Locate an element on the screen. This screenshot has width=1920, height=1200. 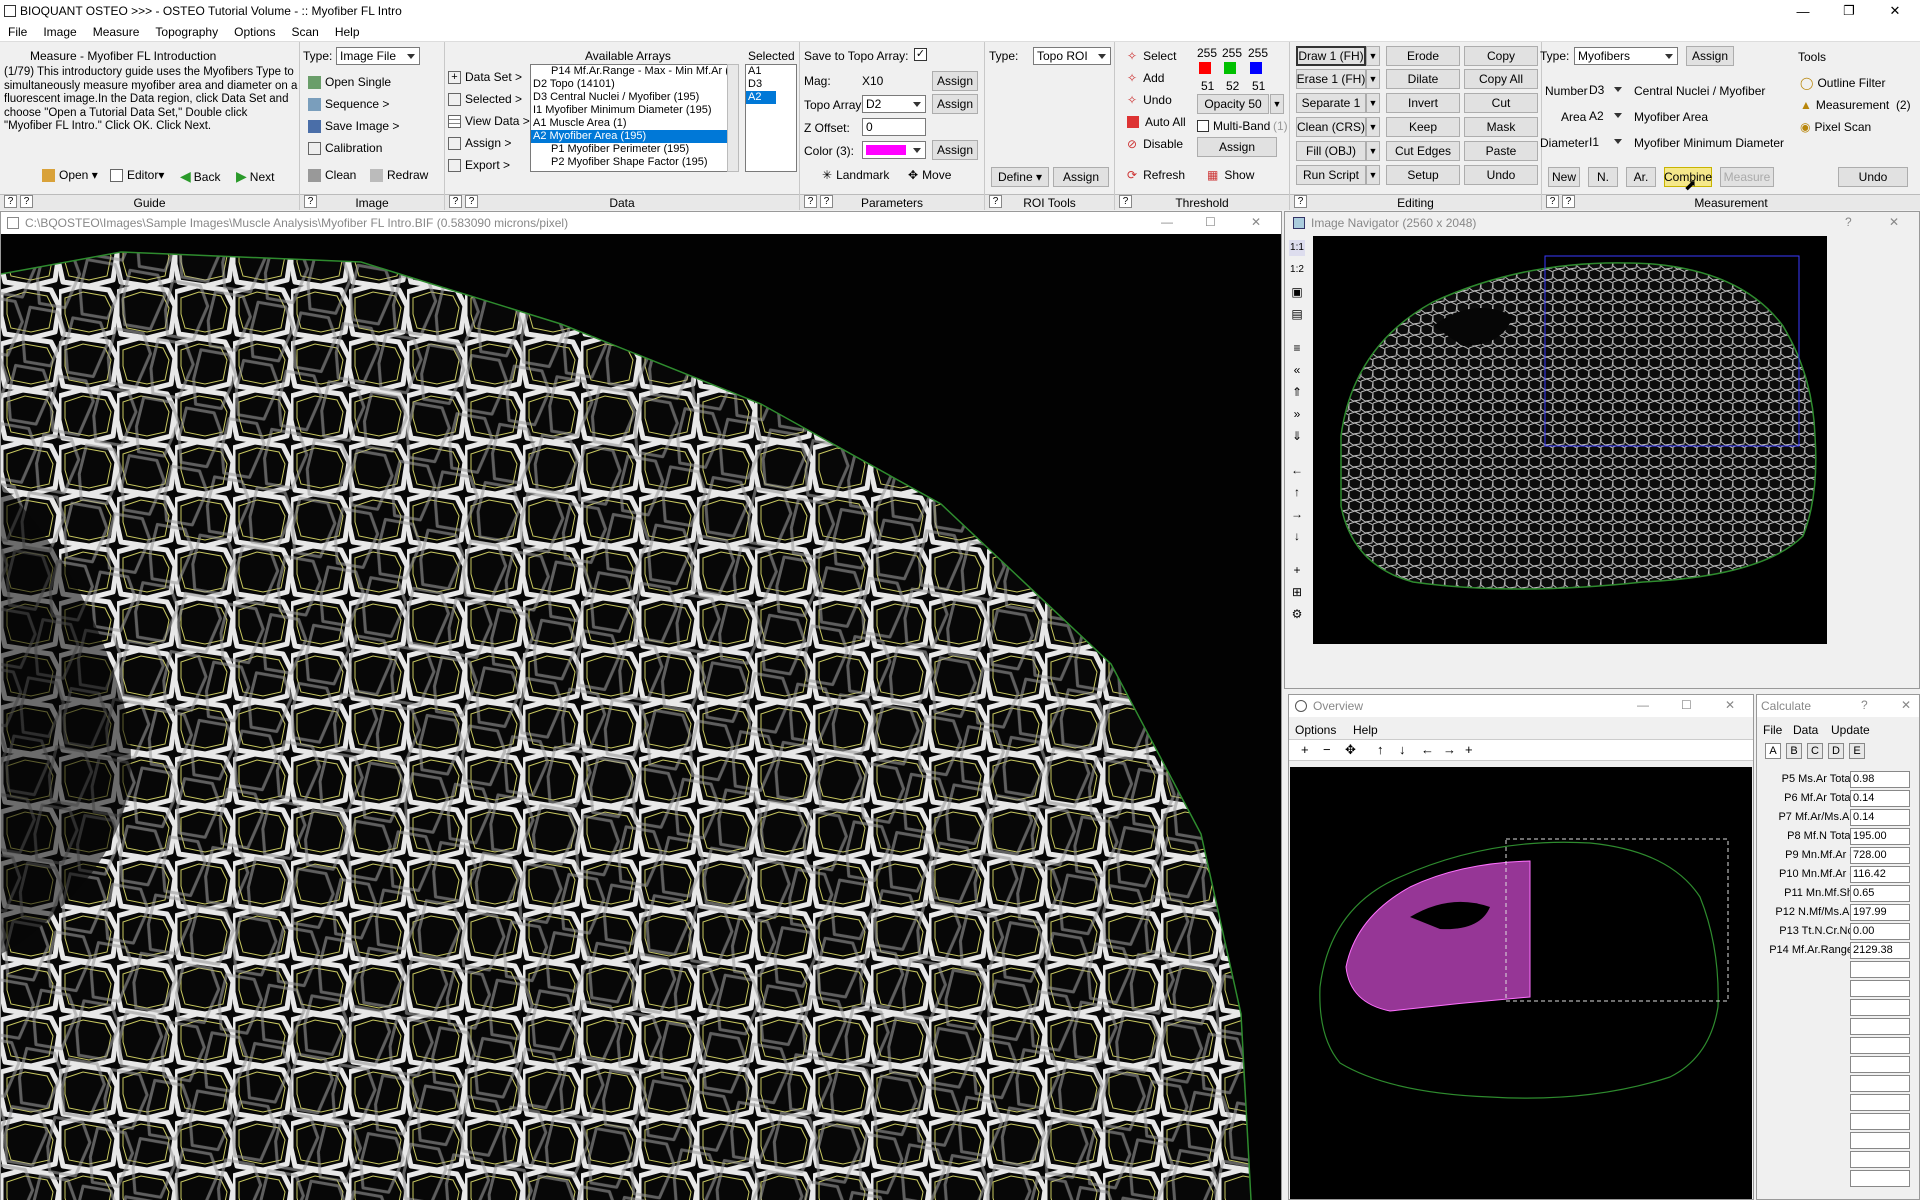
mask-button: Mask is located at coordinates (1501, 127).